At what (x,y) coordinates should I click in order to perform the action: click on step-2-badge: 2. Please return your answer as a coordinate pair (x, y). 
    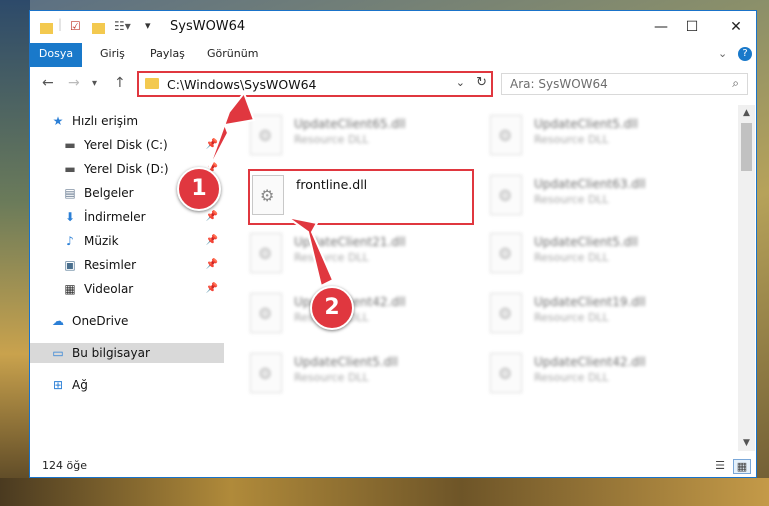
    Looking at the image, I should click on (332, 308).